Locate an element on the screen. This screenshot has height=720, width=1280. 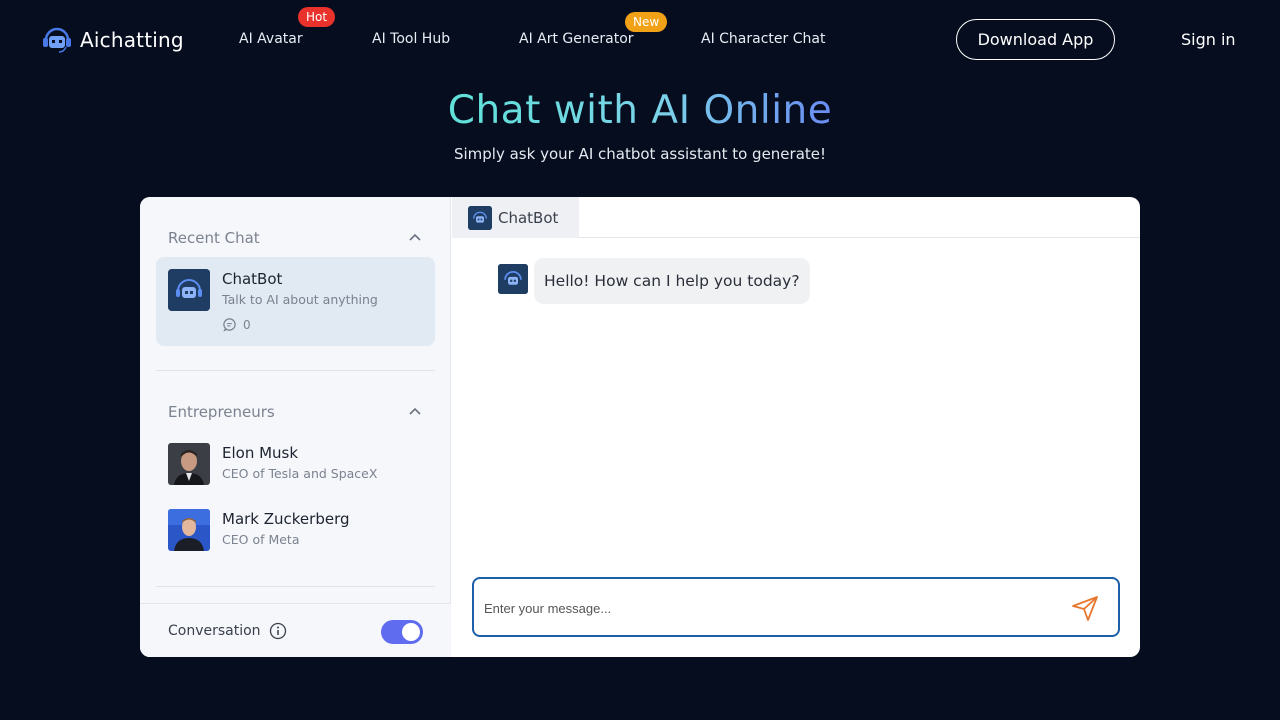
download-app-button: Download App is located at coordinates (1035, 39).